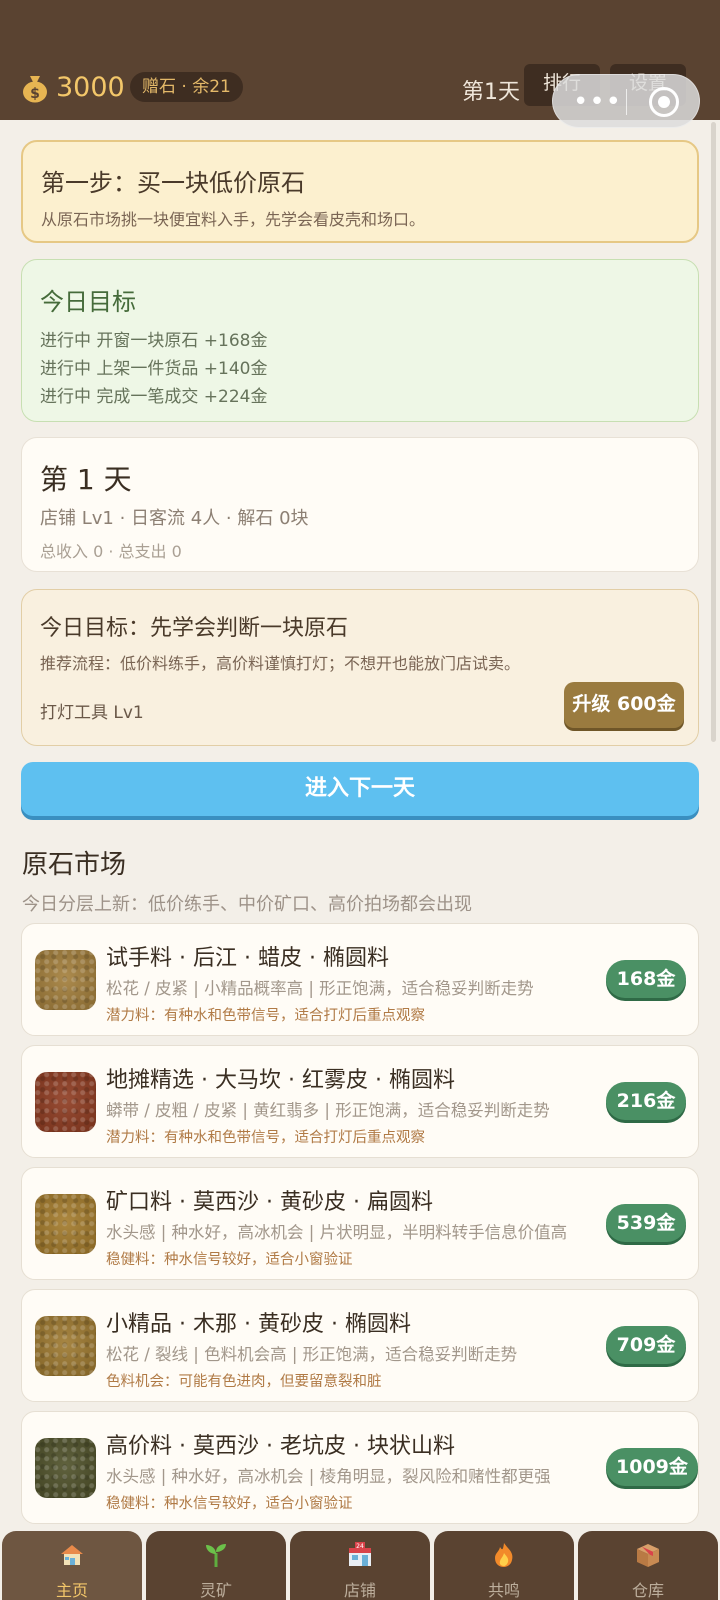 The width and height of the screenshot is (720, 1600). Describe the element at coordinates (74, 865) in the screenshot. I see `market-title: 原石市场` at that location.